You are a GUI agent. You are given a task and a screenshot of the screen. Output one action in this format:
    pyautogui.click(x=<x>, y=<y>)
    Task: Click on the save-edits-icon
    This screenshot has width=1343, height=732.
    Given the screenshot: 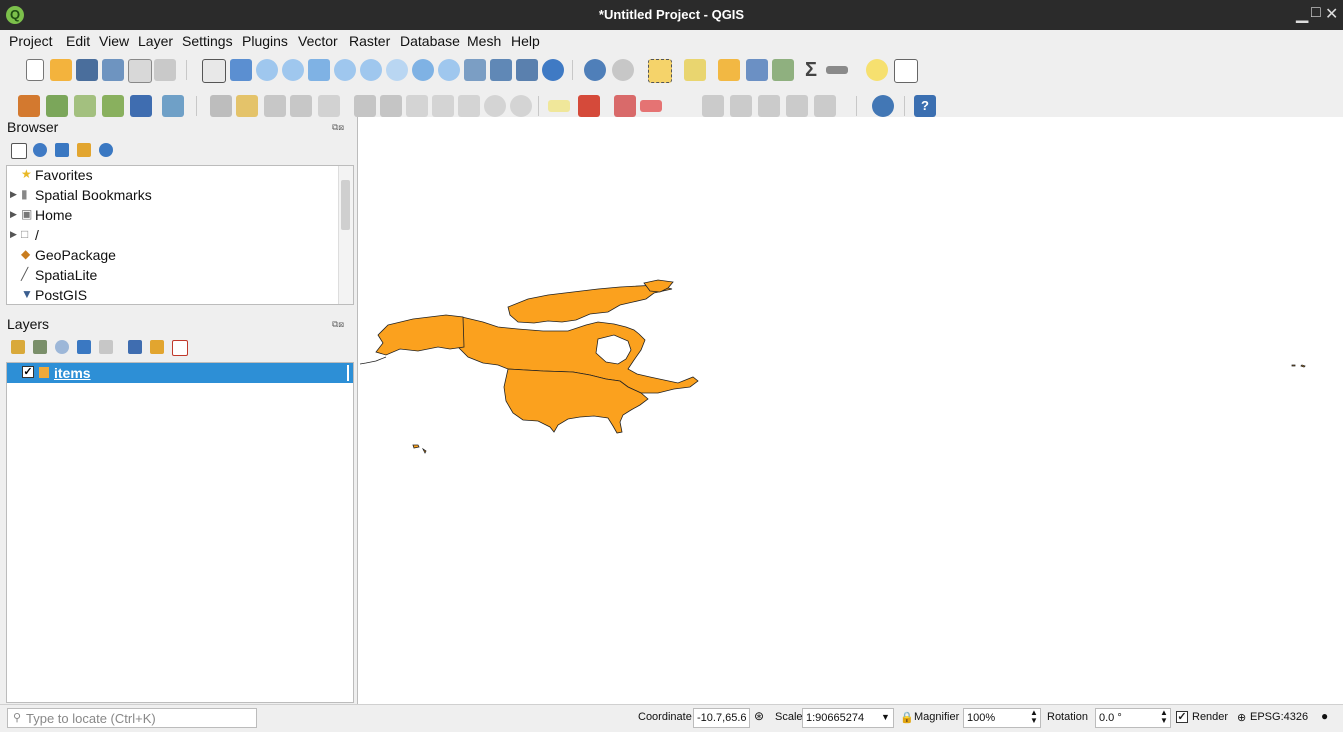 What is the action you would take?
    pyautogui.click(x=275, y=106)
    